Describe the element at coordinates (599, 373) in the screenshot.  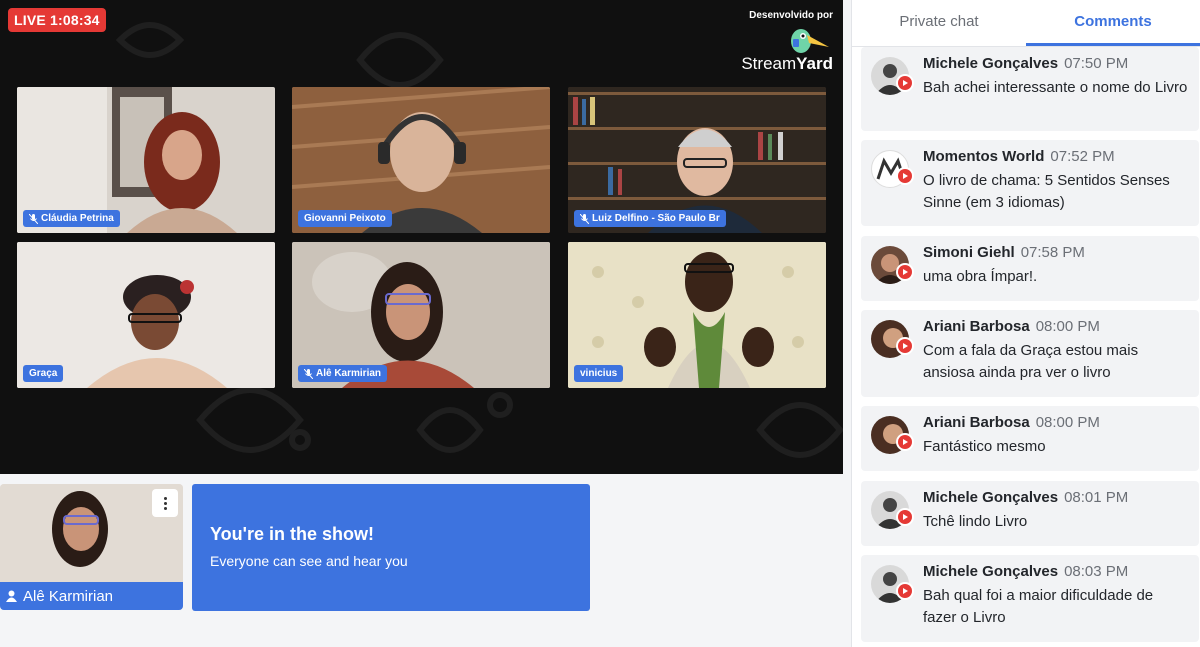
I see `participant-name-label: vinicius` at that location.